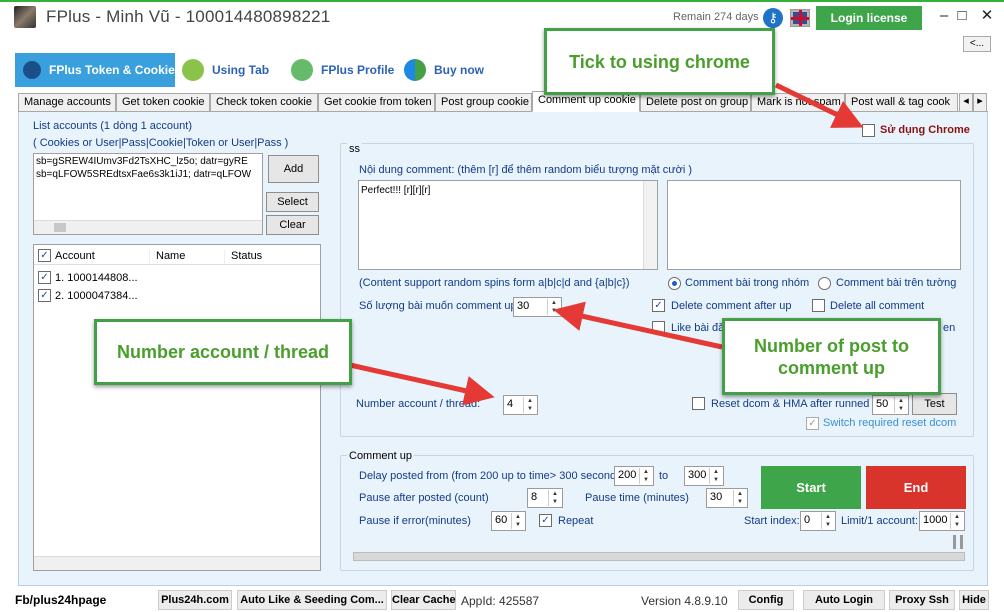  What do you see at coordinates (844, 600) in the screenshot?
I see `auto-login-button: Auto Login` at bounding box center [844, 600].